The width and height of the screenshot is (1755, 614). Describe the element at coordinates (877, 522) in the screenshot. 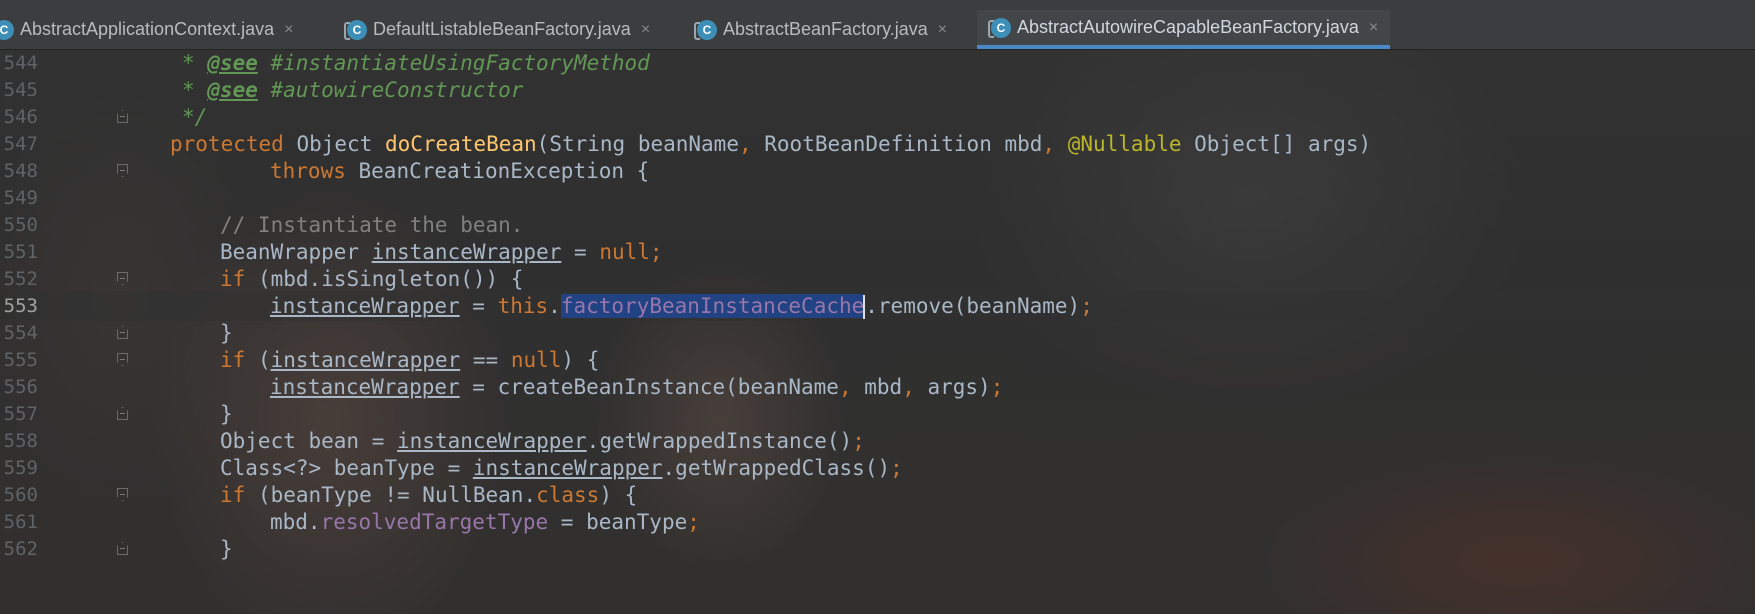

I see `code-line: 561 mbd.resolvedTargetType = beanType;` at that location.